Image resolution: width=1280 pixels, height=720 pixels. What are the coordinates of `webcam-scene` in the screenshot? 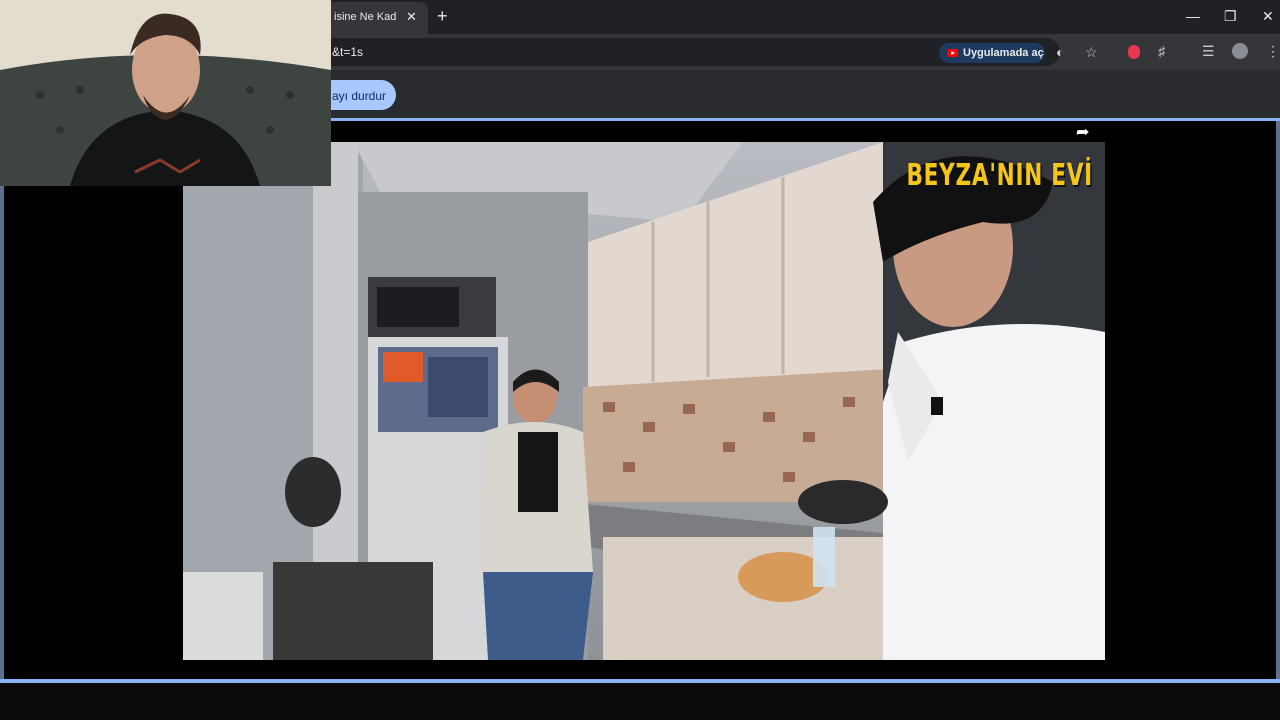 It's located at (165, 93).